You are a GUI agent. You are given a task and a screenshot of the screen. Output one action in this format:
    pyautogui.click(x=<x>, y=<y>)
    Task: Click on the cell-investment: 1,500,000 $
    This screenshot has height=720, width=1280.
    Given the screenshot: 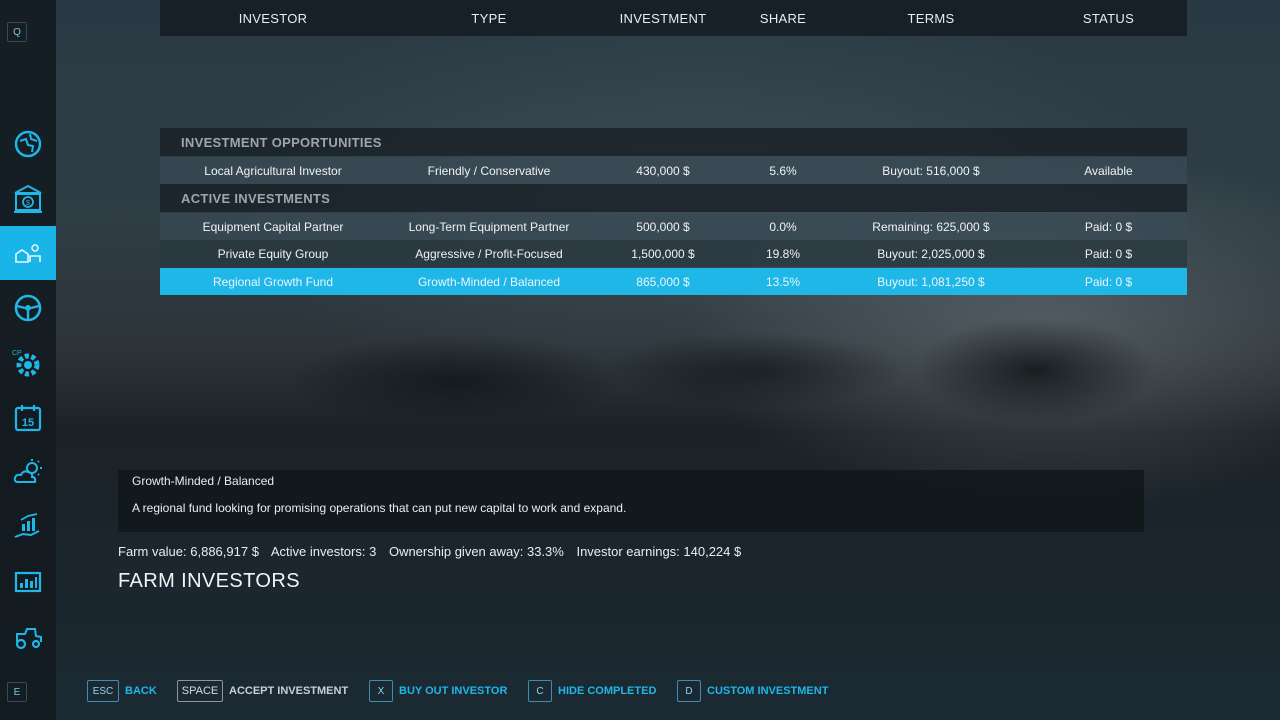 What is the action you would take?
    pyautogui.click(x=663, y=253)
    